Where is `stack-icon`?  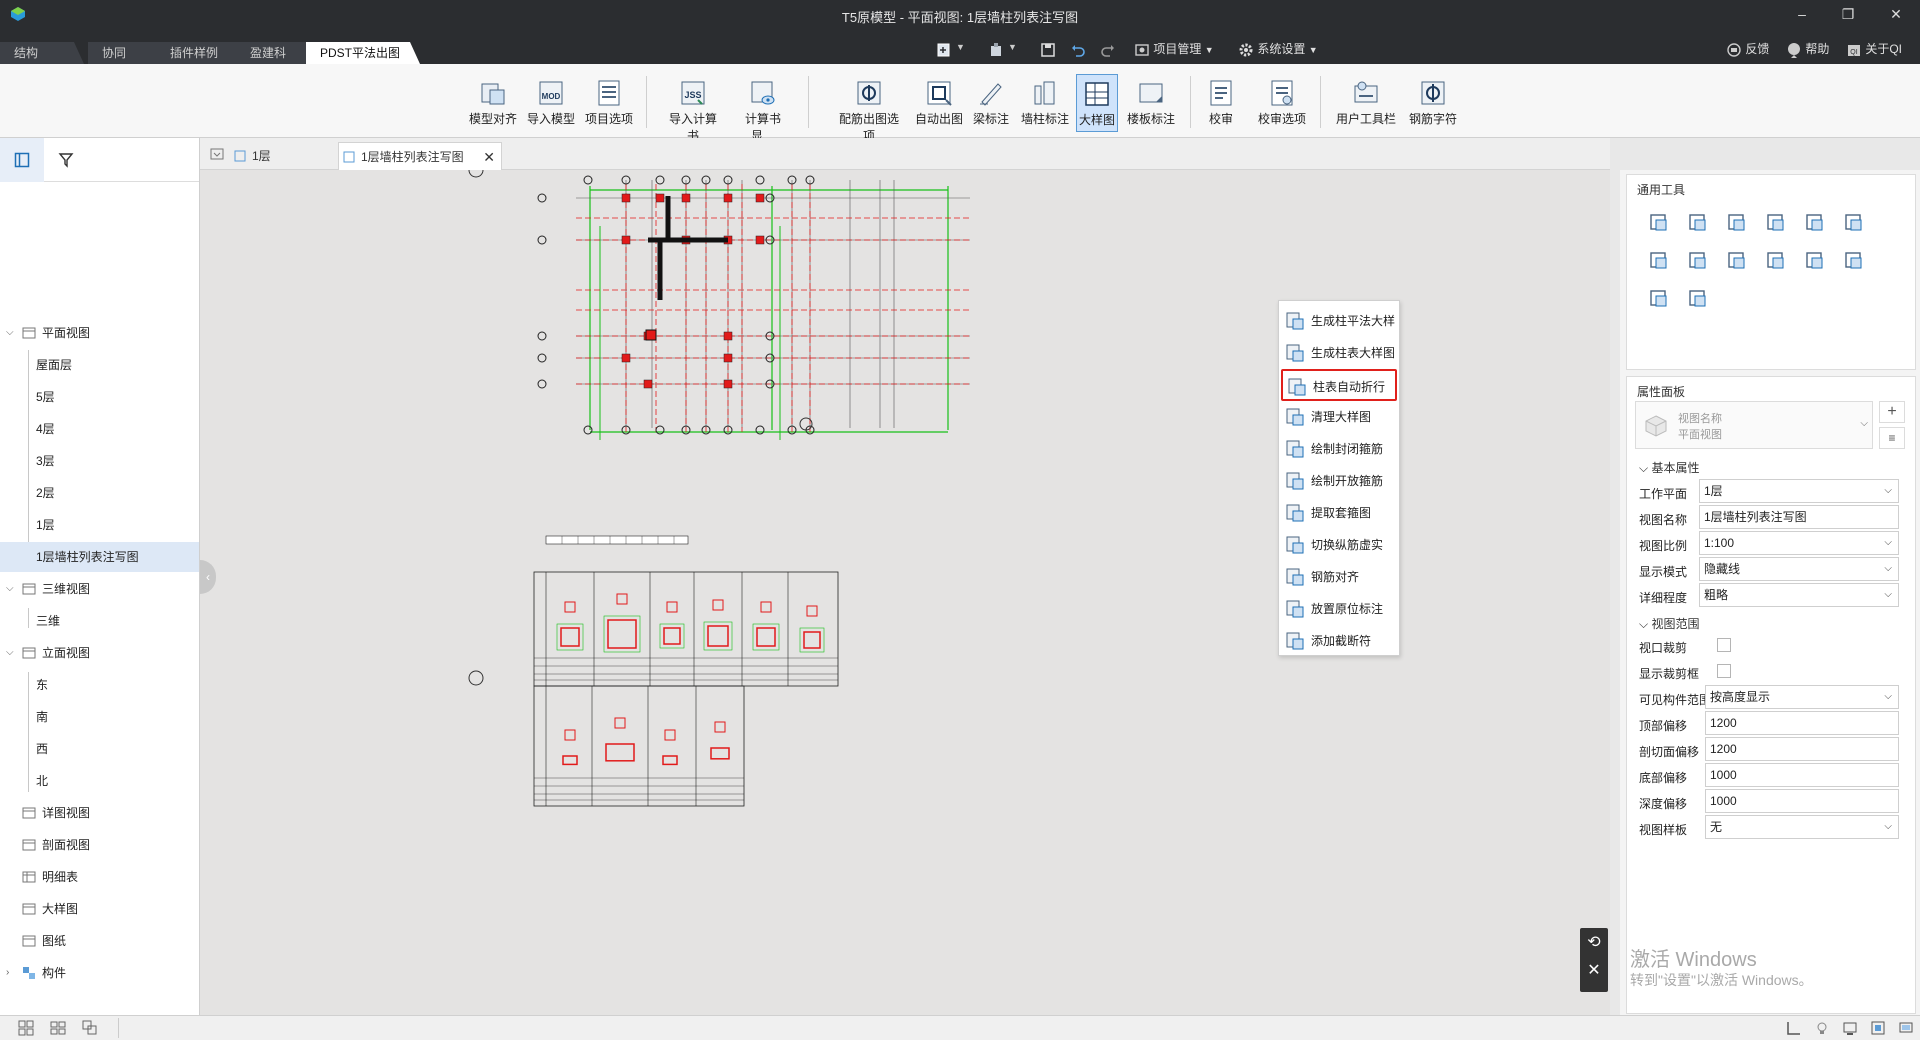
stack-icon is located at coordinates (1698, 261).